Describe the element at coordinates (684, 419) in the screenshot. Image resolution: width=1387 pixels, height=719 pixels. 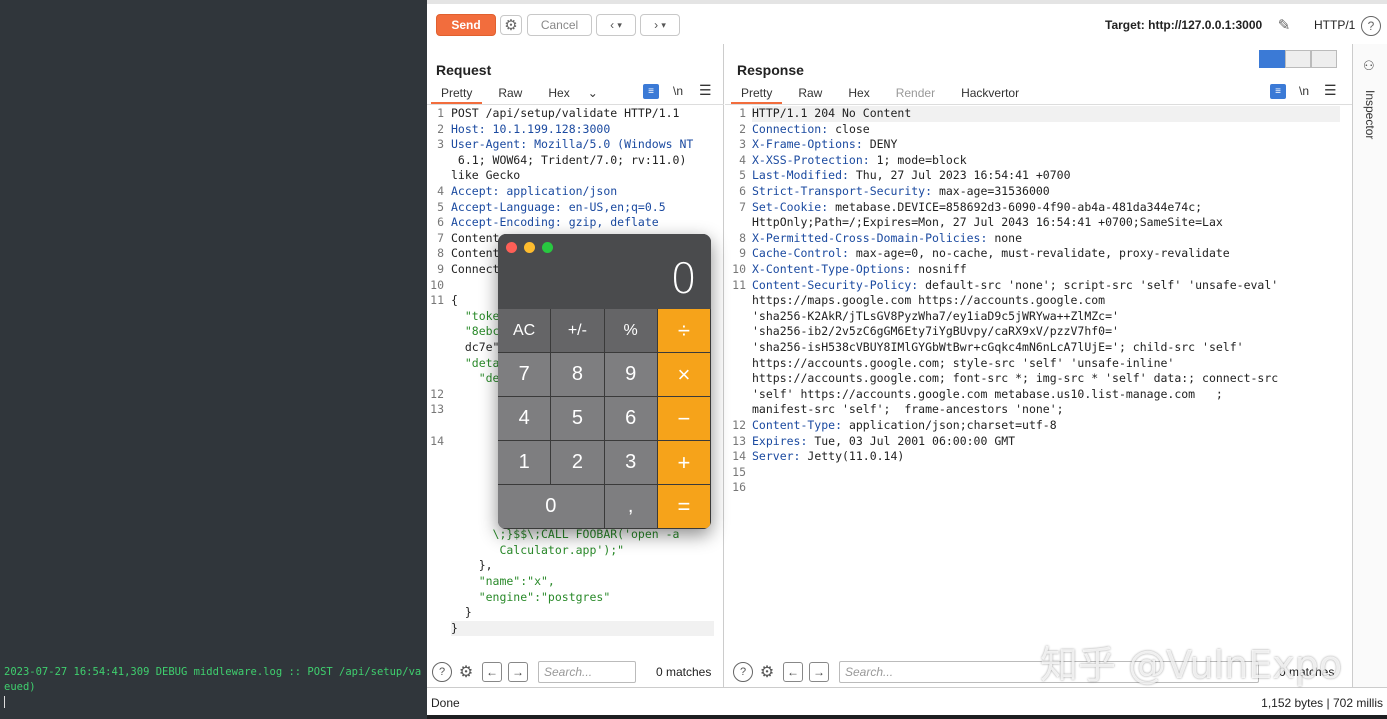
I see `calc-key-subtract: −` at that location.